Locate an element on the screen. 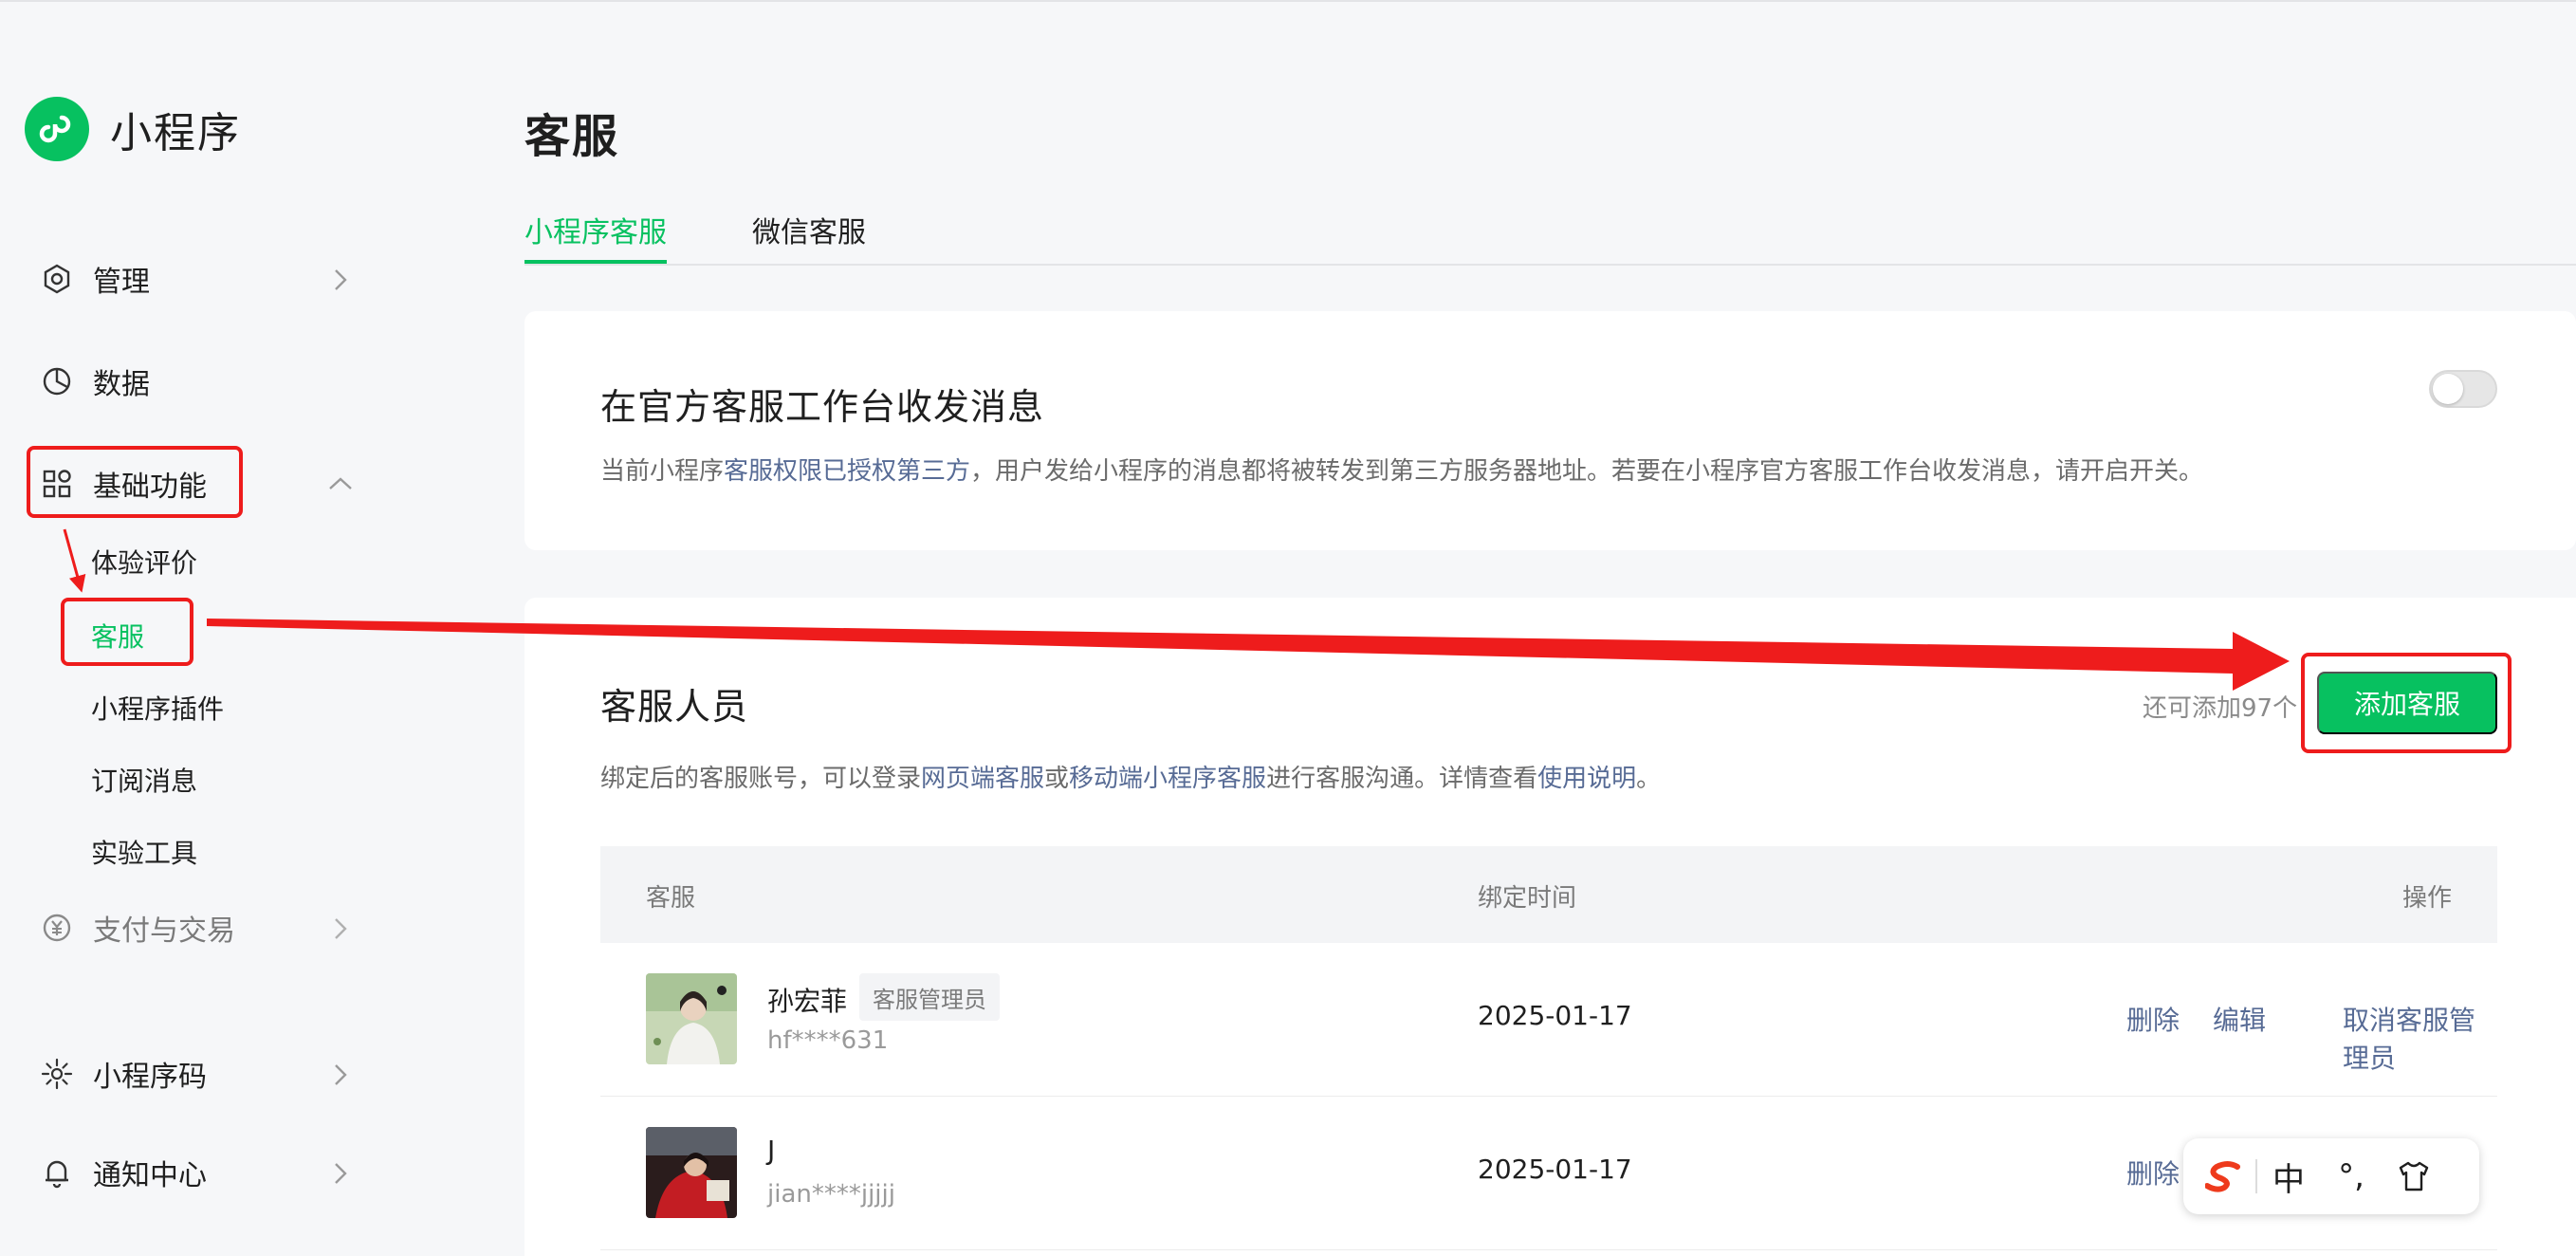  revoke-admin-link: 取消客服管理员 is located at coordinates (2420, 1038).